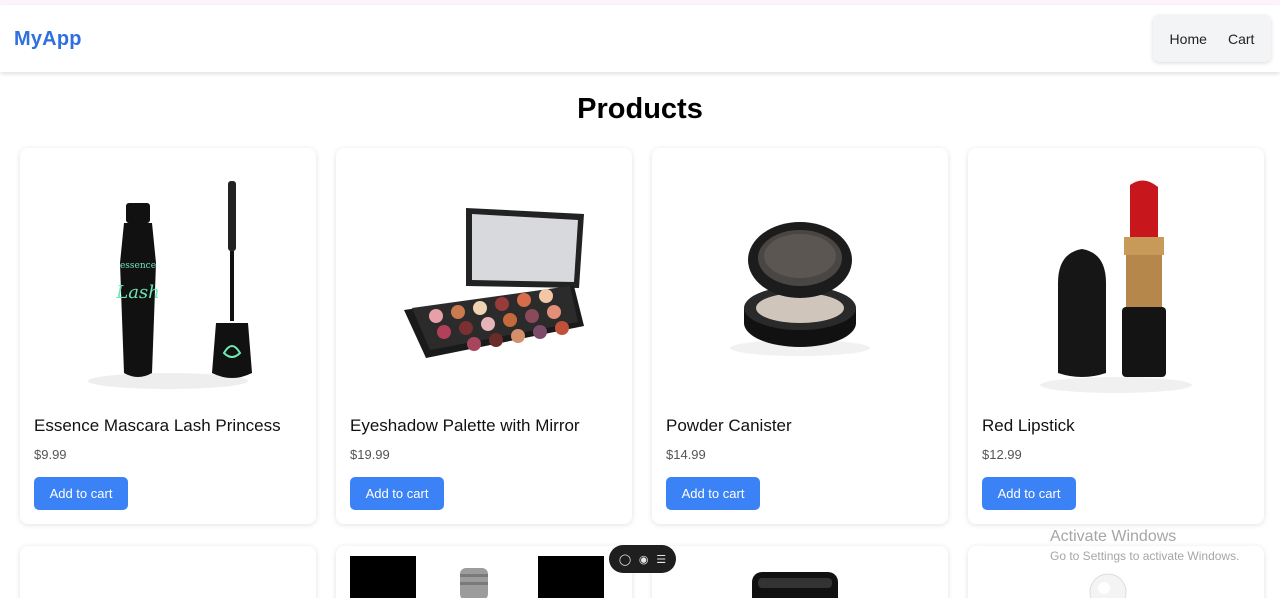 The height and width of the screenshot is (598, 1280). What do you see at coordinates (138, 266) in the screenshot?
I see `svg-text: essence` at bounding box center [138, 266].